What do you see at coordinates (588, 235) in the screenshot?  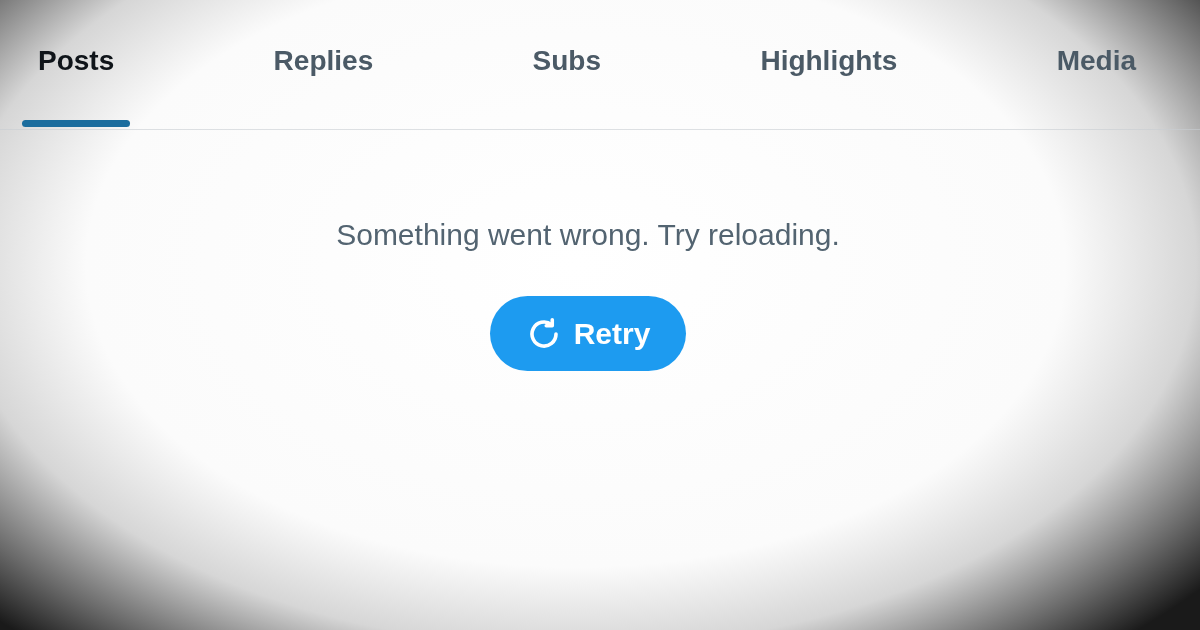 I see `error-message: Something went wrong. Try reloading.` at bounding box center [588, 235].